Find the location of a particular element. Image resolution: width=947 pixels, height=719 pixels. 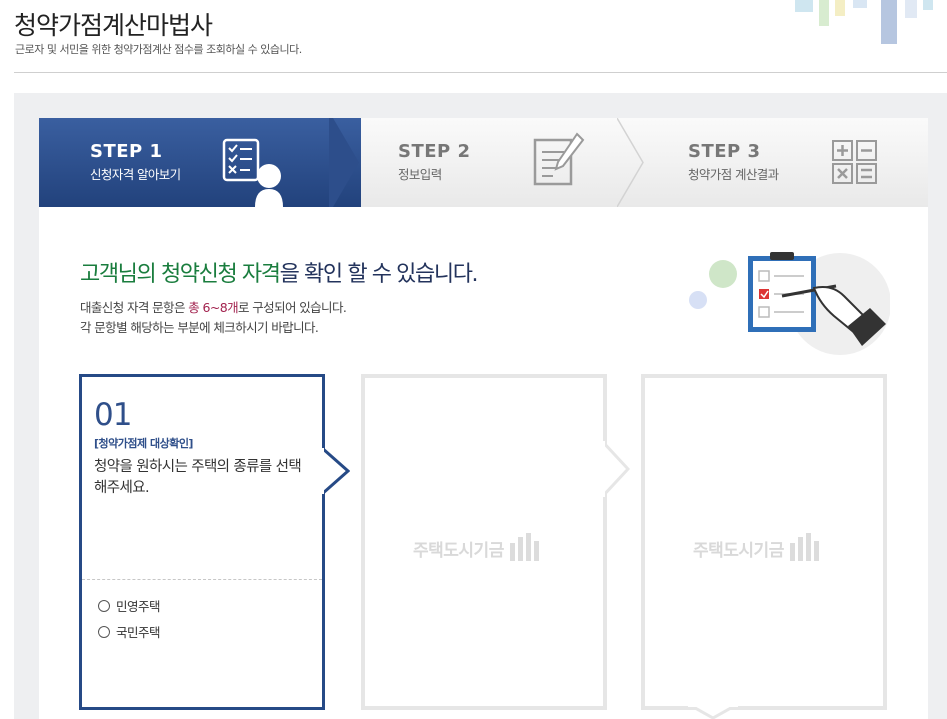

header-divider is located at coordinates (480, 72).